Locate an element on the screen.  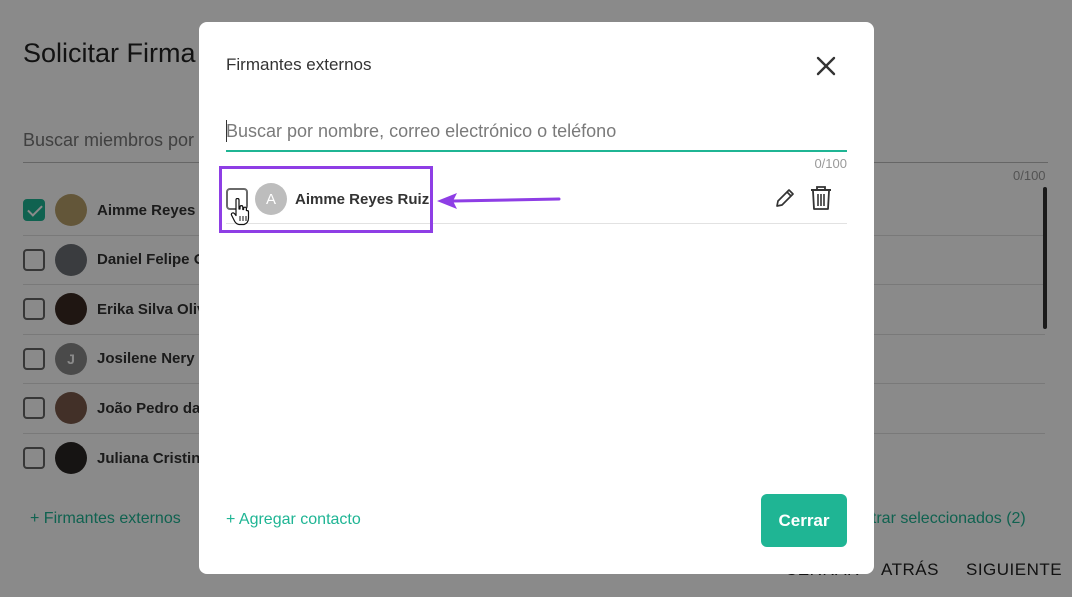
hand-cursor-icon is located at coordinates (240, 212).